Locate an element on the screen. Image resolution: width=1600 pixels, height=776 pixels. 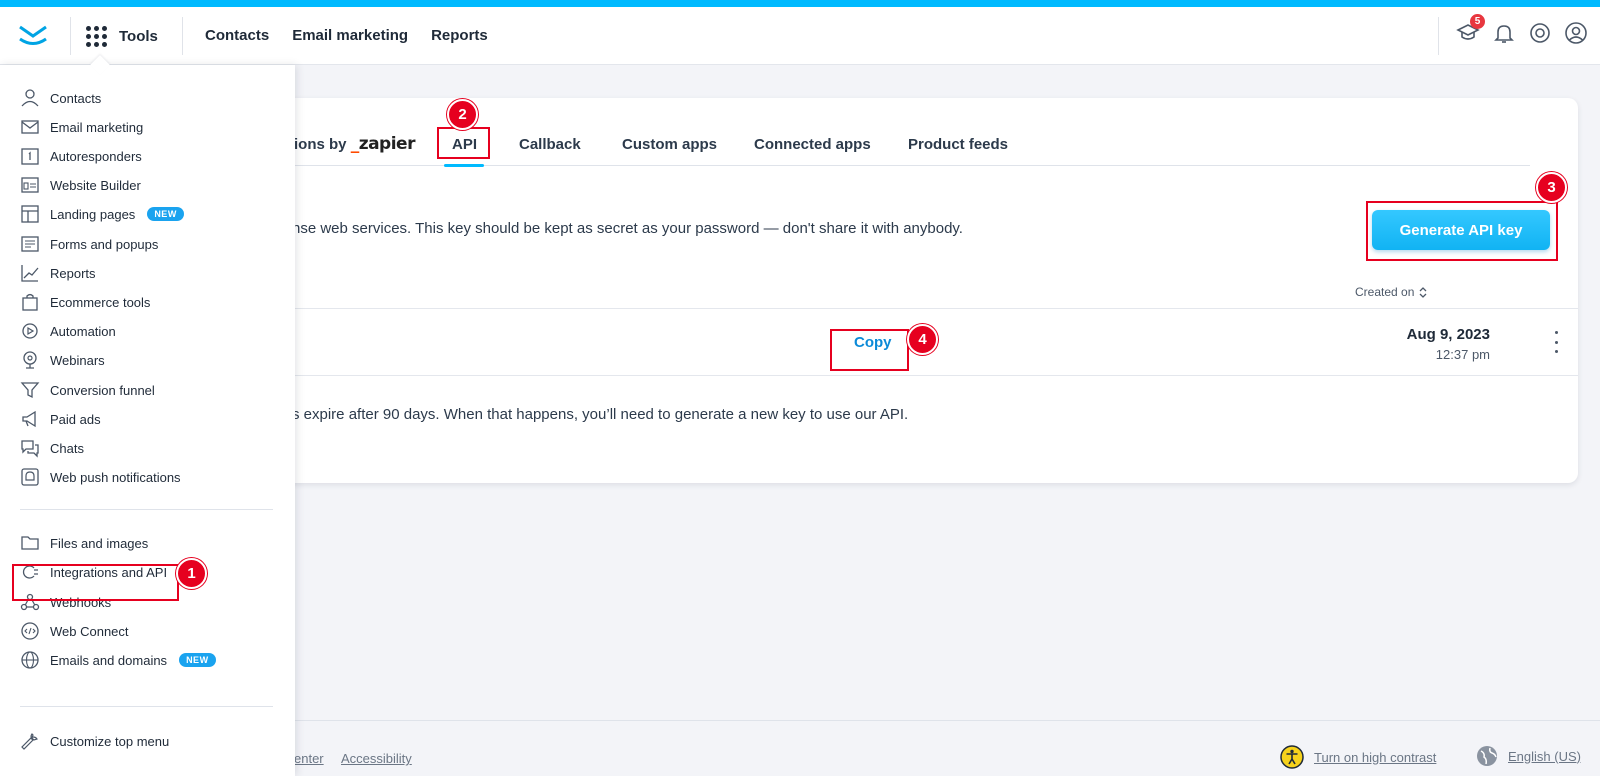
footer-accessibility-link: Accessibility is located at coordinates (376, 758).